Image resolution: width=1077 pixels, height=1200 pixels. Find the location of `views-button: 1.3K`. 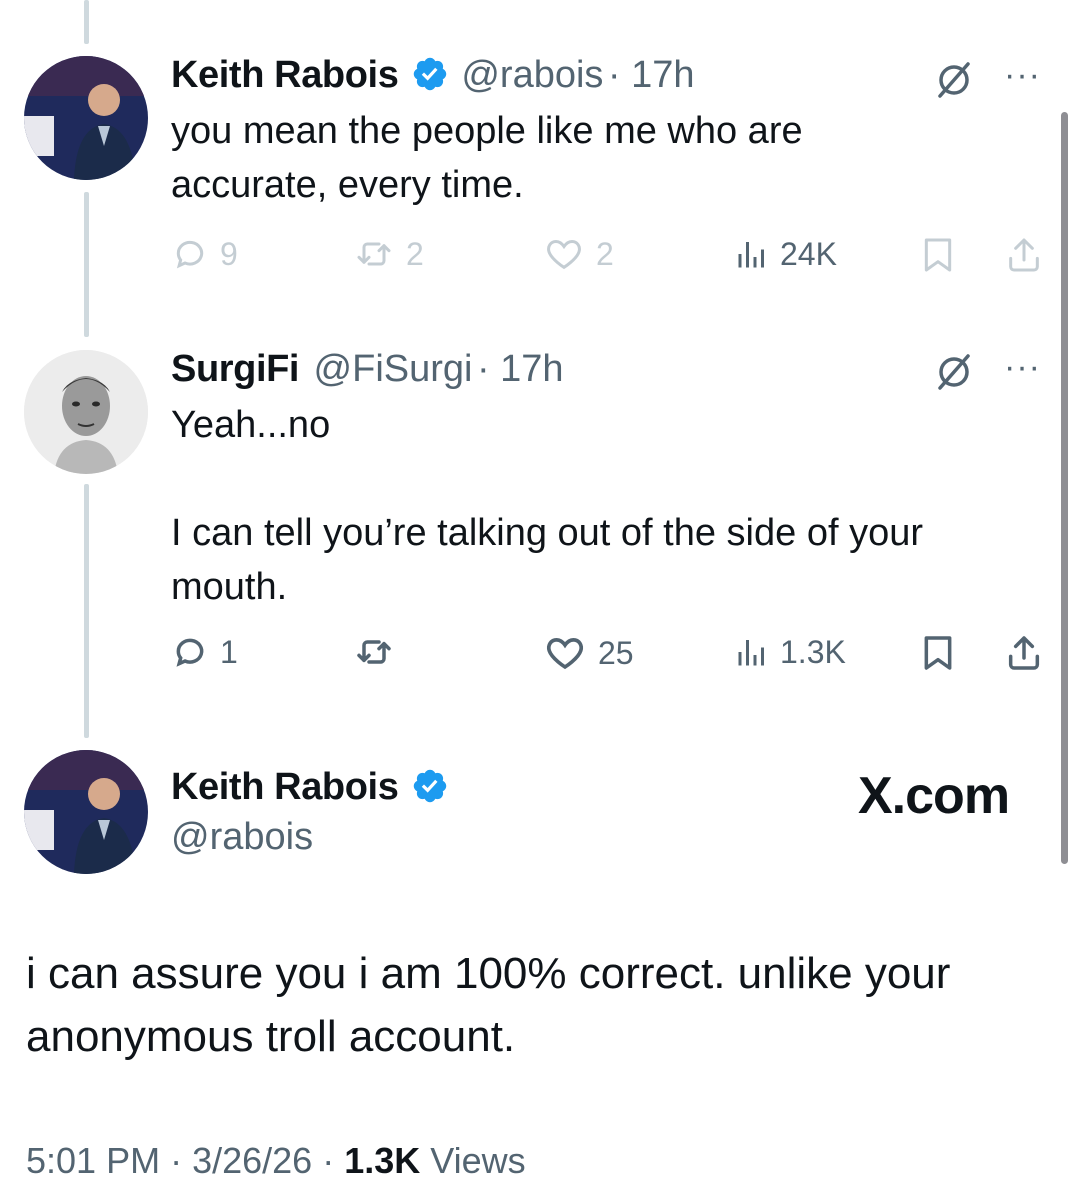

views-button: 1.3K is located at coordinates (790, 652).